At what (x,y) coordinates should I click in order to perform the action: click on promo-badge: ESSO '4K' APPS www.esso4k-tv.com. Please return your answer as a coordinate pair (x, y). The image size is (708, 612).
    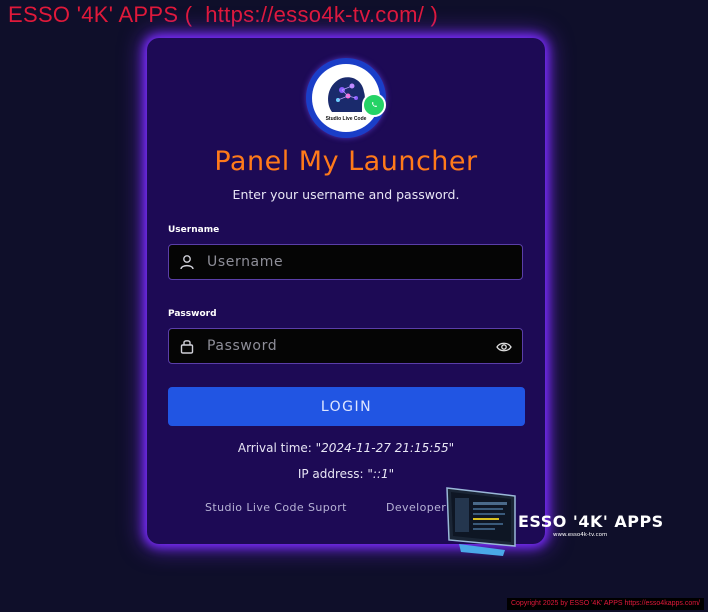
    Looking at the image, I should click on (554, 521).